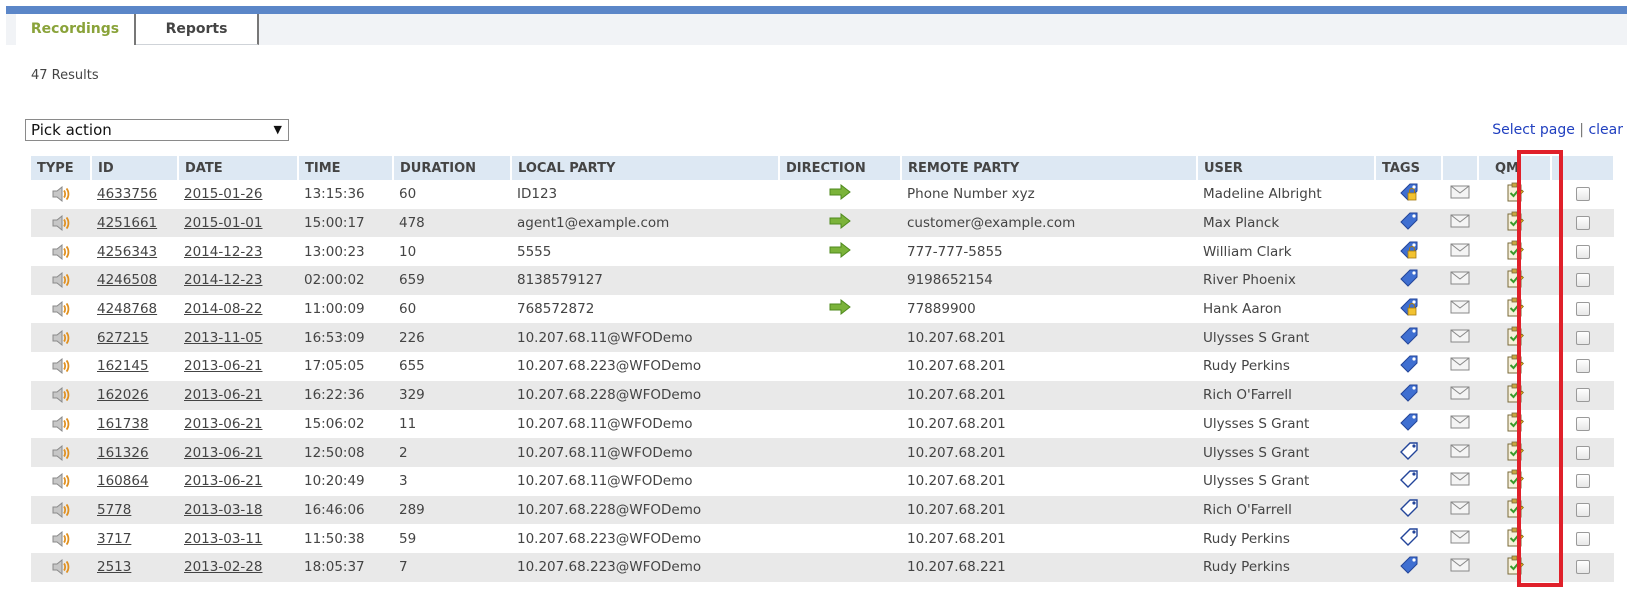 The width and height of the screenshot is (1627, 607). What do you see at coordinates (452, 168) in the screenshot?
I see `col-duration: DURATION` at bounding box center [452, 168].